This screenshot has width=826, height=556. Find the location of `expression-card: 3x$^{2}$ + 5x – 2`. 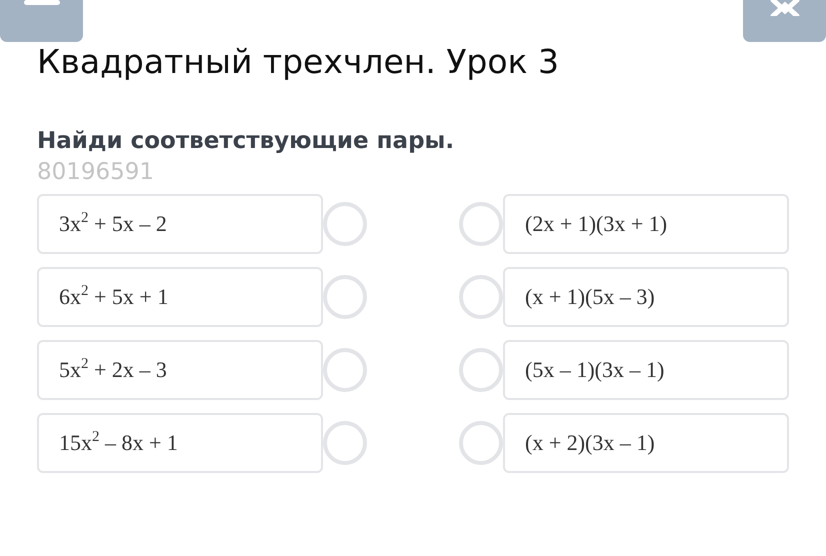

expression-card: 3x$^{2}$ + 5x – 2 is located at coordinates (180, 224).